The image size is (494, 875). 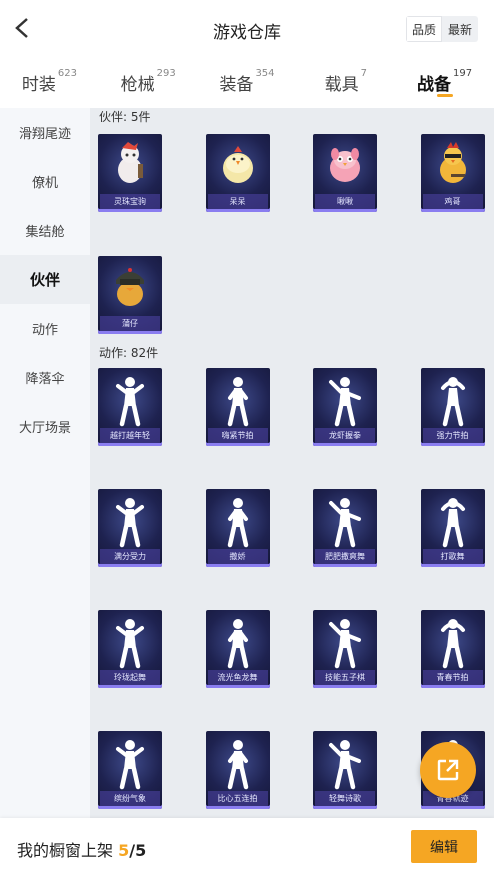 What do you see at coordinates (345, 435) in the screenshot?
I see `item-name: 龙虾握拳` at bounding box center [345, 435].